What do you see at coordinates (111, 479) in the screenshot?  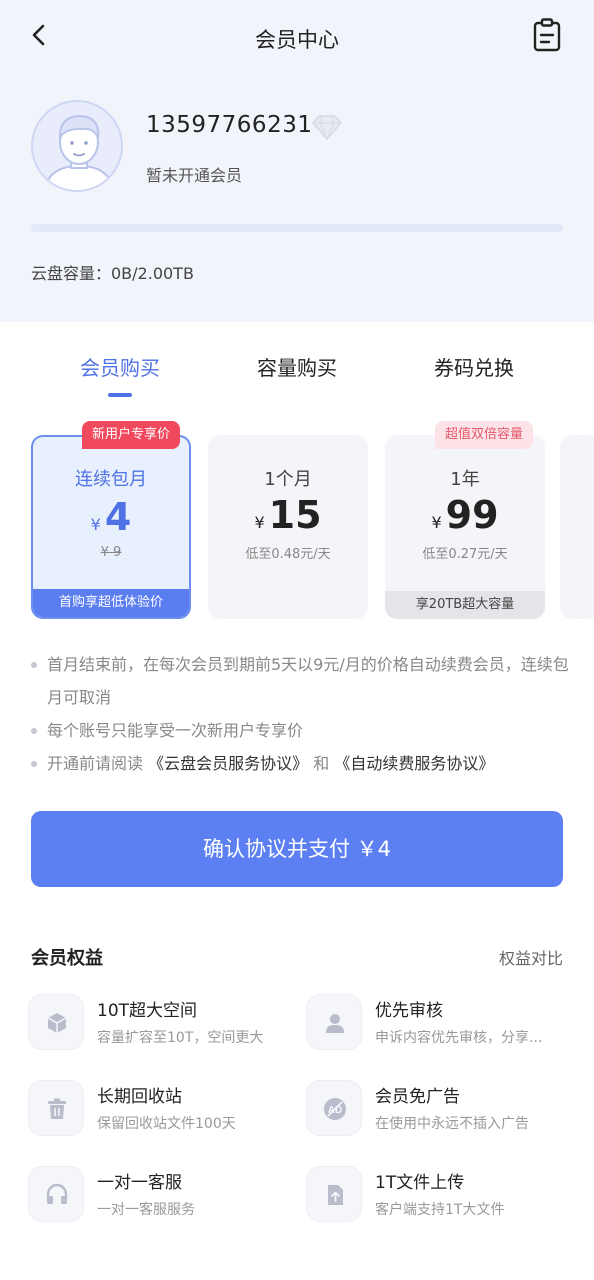 I see `plan-name: 连续包月` at bounding box center [111, 479].